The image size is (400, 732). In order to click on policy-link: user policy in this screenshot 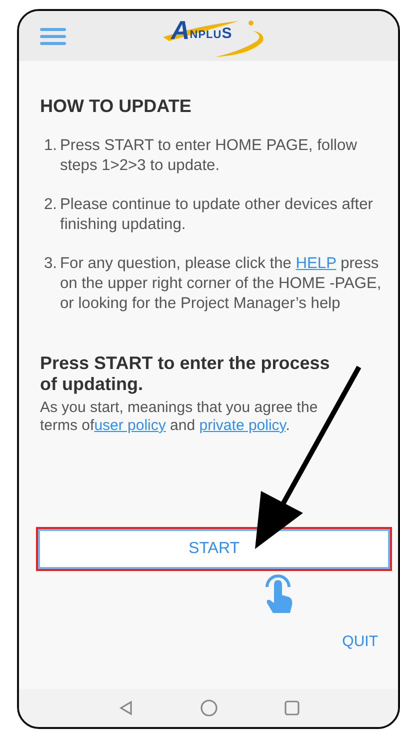, I will do `click(130, 425)`.